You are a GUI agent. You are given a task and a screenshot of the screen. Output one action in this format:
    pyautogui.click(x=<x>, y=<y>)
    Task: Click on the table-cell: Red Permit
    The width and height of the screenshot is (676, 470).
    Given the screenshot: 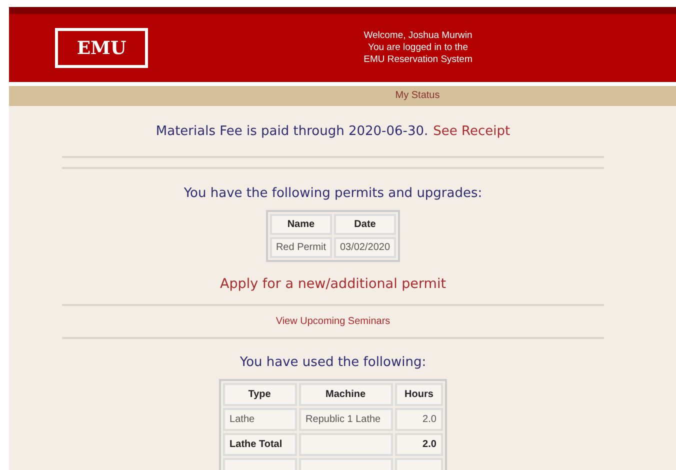 What is the action you would take?
    pyautogui.click(x=301, y=247)
    